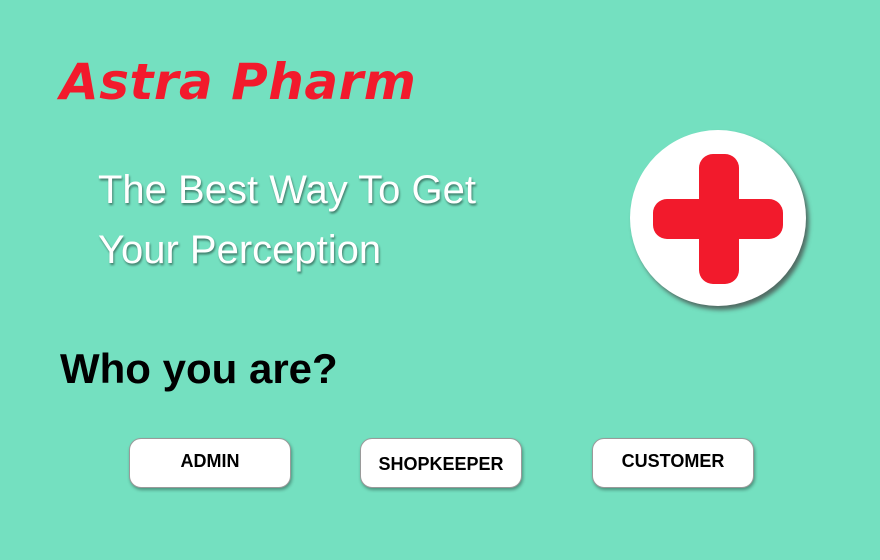 The image size is (880, 560). Describe the element at coordinates (333, 220) in the screenshot. I see `tagline: The Best Way To Get Your Perception` at that location.